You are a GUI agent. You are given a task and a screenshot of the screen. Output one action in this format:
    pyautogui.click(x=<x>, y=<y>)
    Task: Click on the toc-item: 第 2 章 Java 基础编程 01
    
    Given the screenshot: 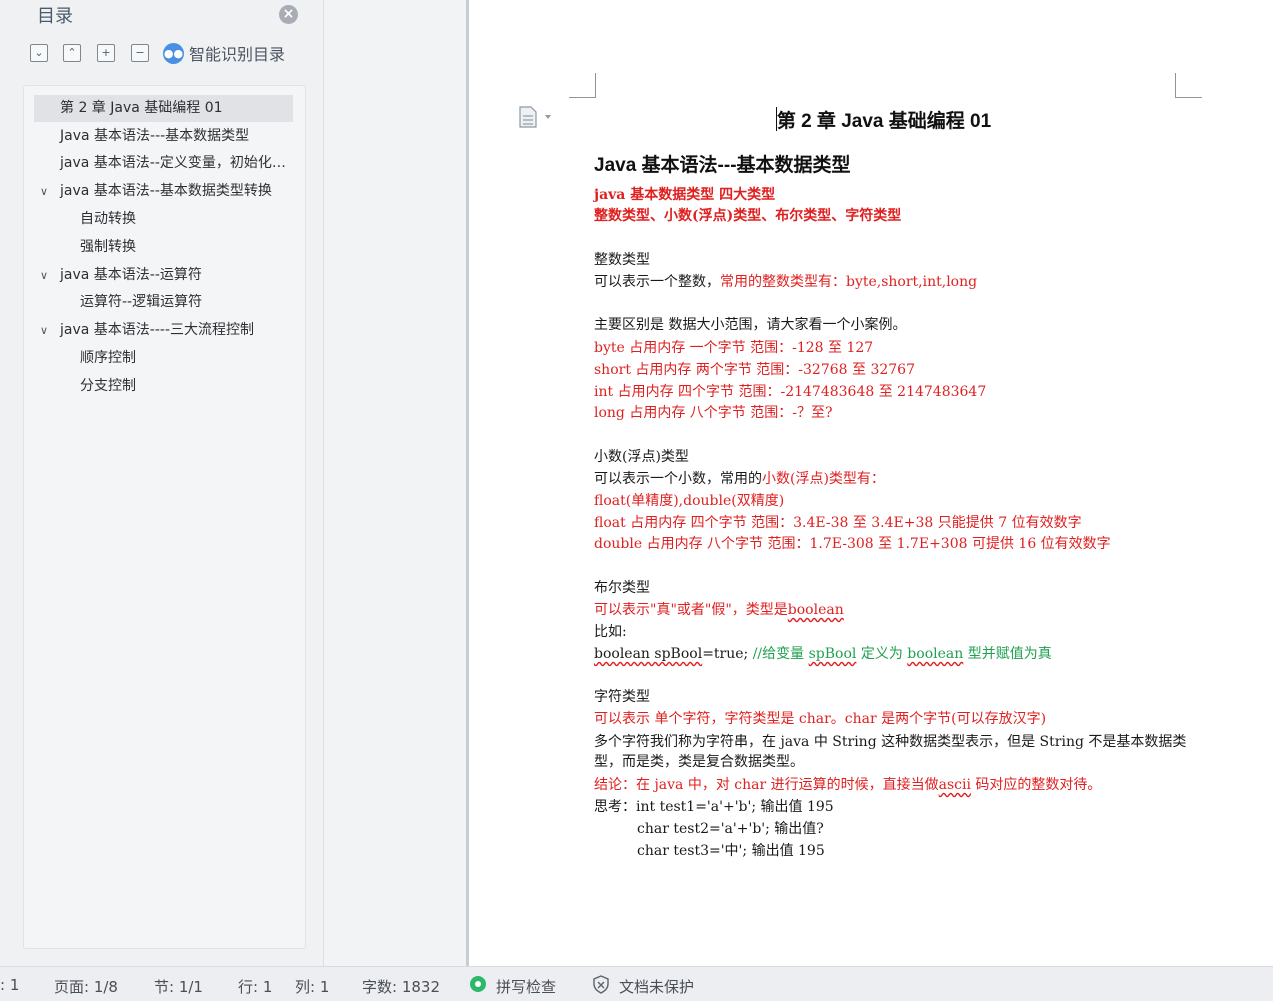 What is the action you would take?
    pyautogui.click(x=163, y=108)
    